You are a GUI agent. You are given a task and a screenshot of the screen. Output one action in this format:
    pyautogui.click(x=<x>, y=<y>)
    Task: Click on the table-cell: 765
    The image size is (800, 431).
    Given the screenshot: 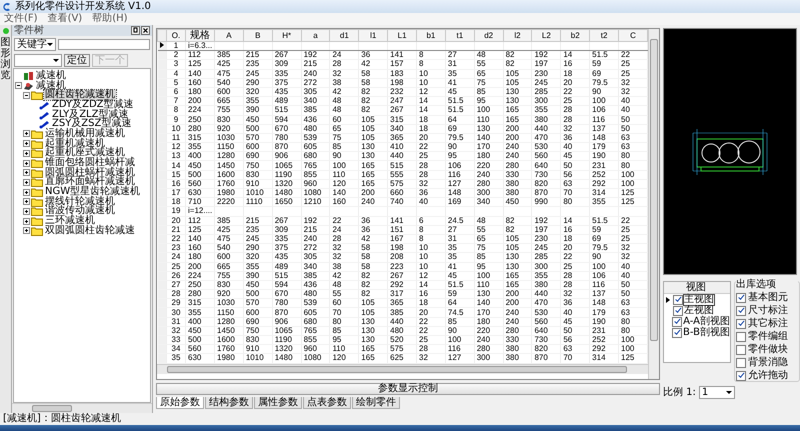 What is the action you would take?
    pyautogui.click(x=315, y=165)
    